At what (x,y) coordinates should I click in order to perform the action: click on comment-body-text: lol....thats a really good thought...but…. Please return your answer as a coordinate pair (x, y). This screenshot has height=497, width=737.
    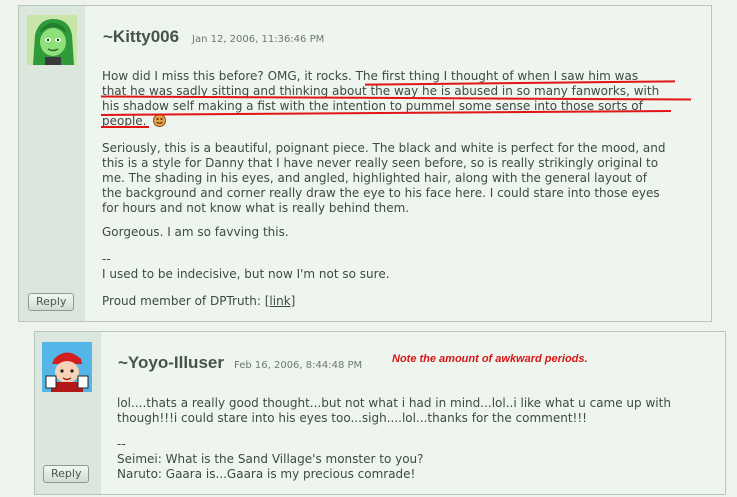
    Looking at the image, I should click on (394, 410).